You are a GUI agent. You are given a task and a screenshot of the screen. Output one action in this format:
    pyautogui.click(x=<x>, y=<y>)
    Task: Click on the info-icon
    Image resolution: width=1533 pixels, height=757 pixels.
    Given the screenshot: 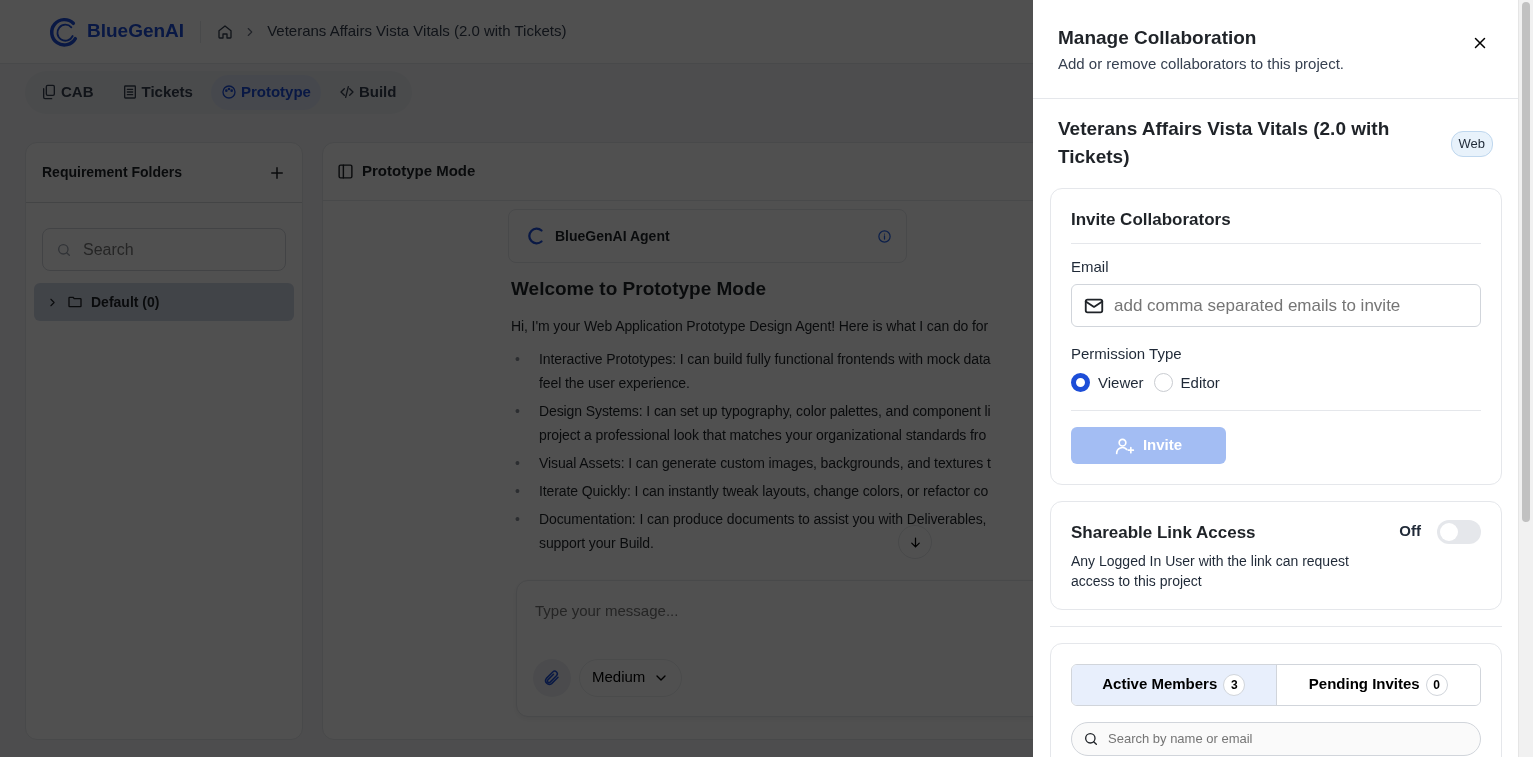 What is the action you would take?
    pyautogui.click(x=884, y=236)
    